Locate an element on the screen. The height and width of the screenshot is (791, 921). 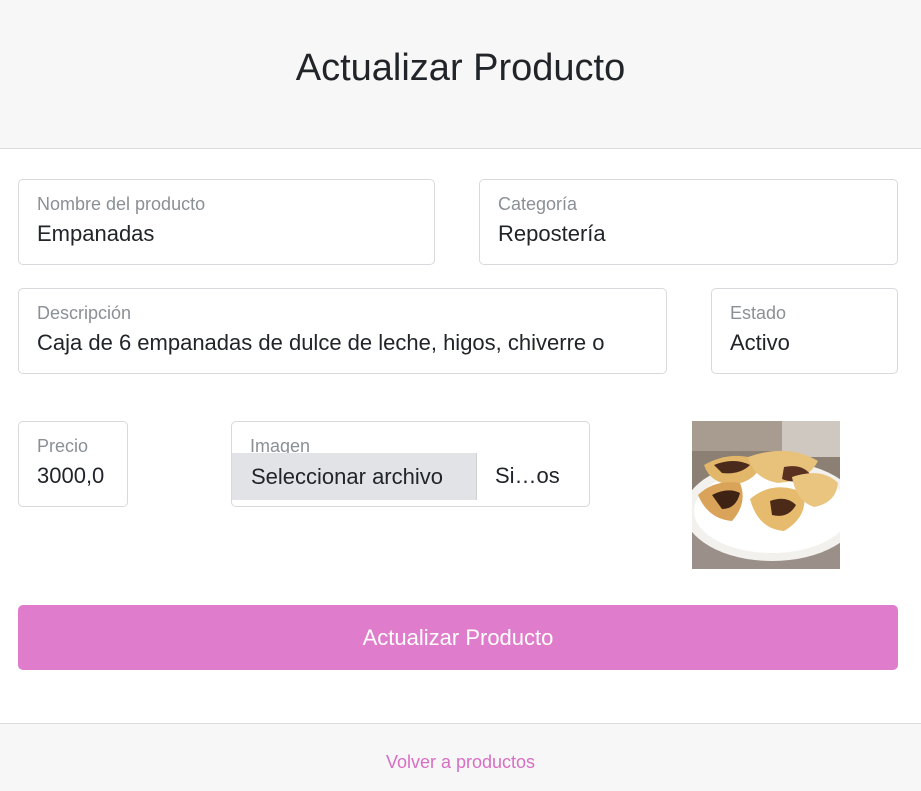
status-select: Activo is located at coordinates (808, 343).